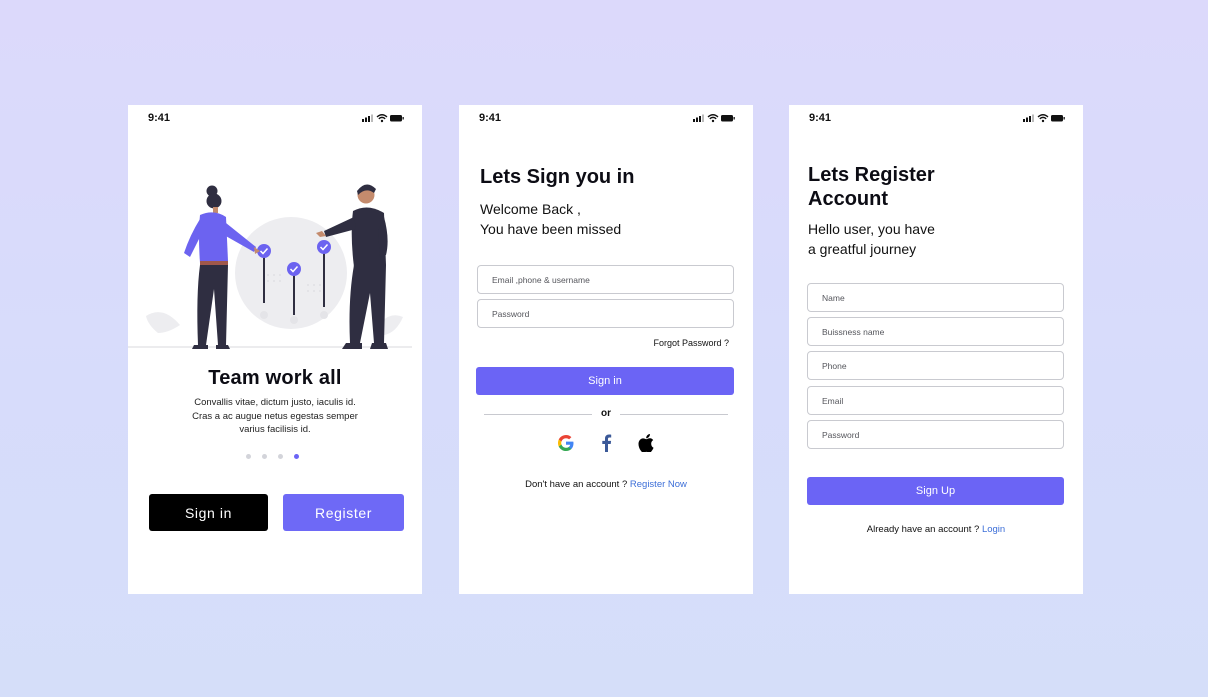  What do you see at coordinates (935, 365) in the screenshot?
I see `phone-input` at bounding box center [935, 365].